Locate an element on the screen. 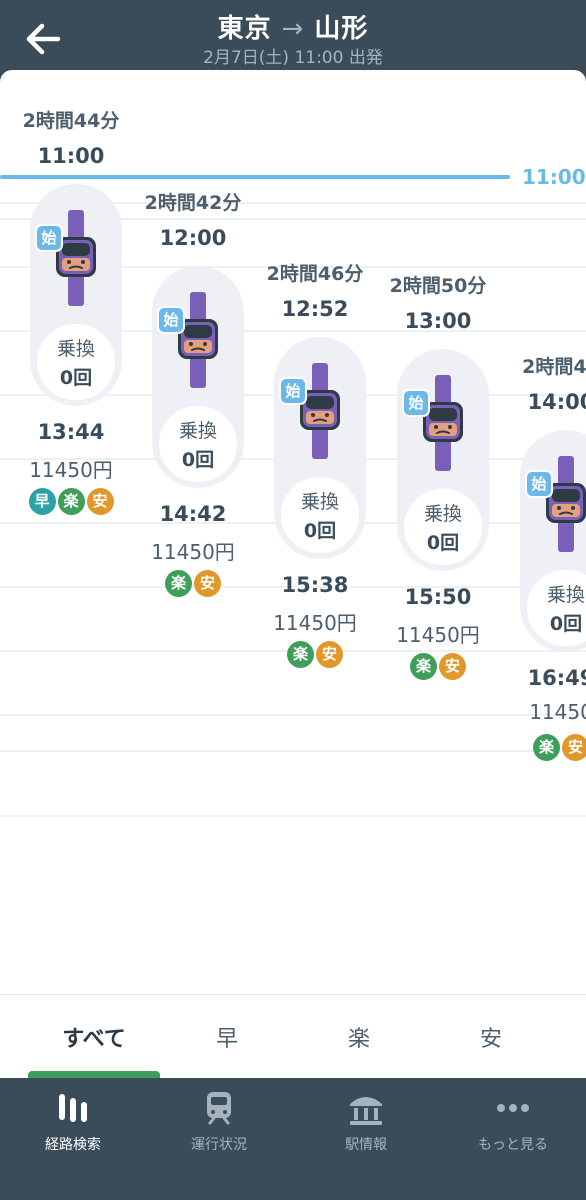 This screenshot has height=1200, width=586. route-duration: 2時間42分 is located at coordinates (193, 203).